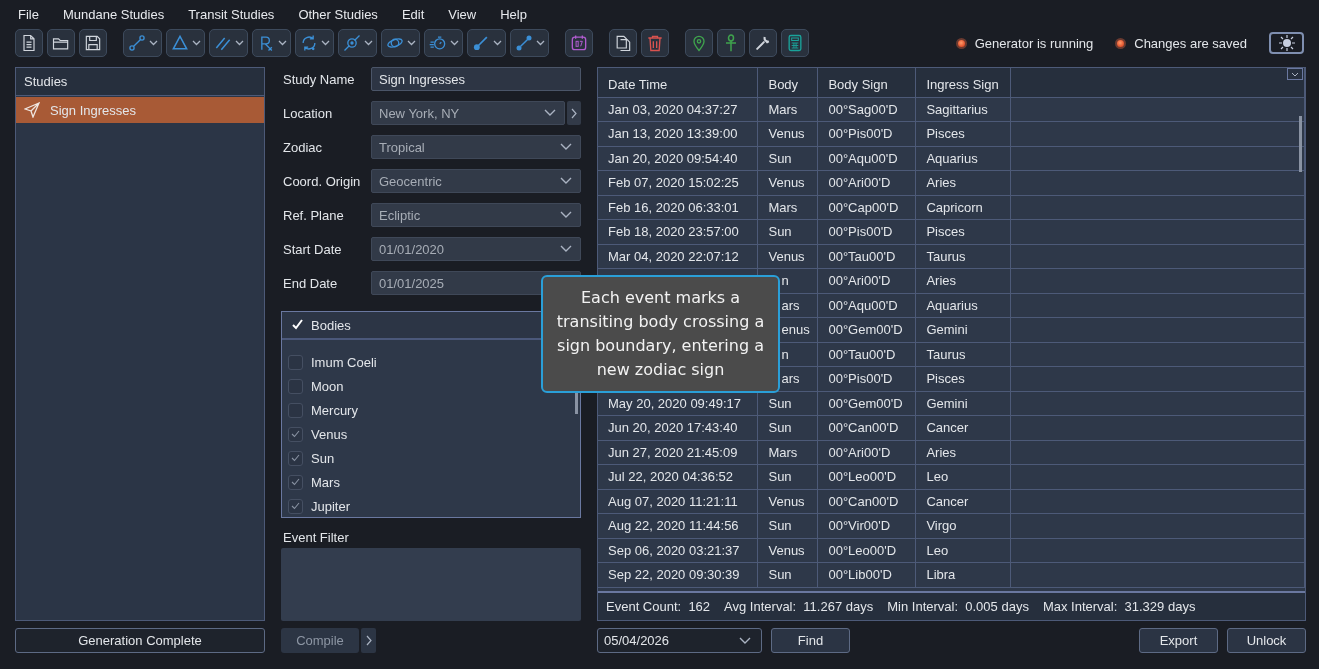 The width and height of the screenshot is (1319, 669). What do you see at coordinates (866, 354) in the screenshot?
I see `table-cell: 00°Tau00'D` at bounding box center [866, 354].